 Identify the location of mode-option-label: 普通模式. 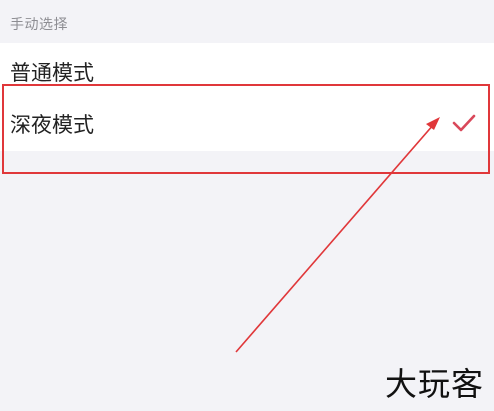
(52, 73).